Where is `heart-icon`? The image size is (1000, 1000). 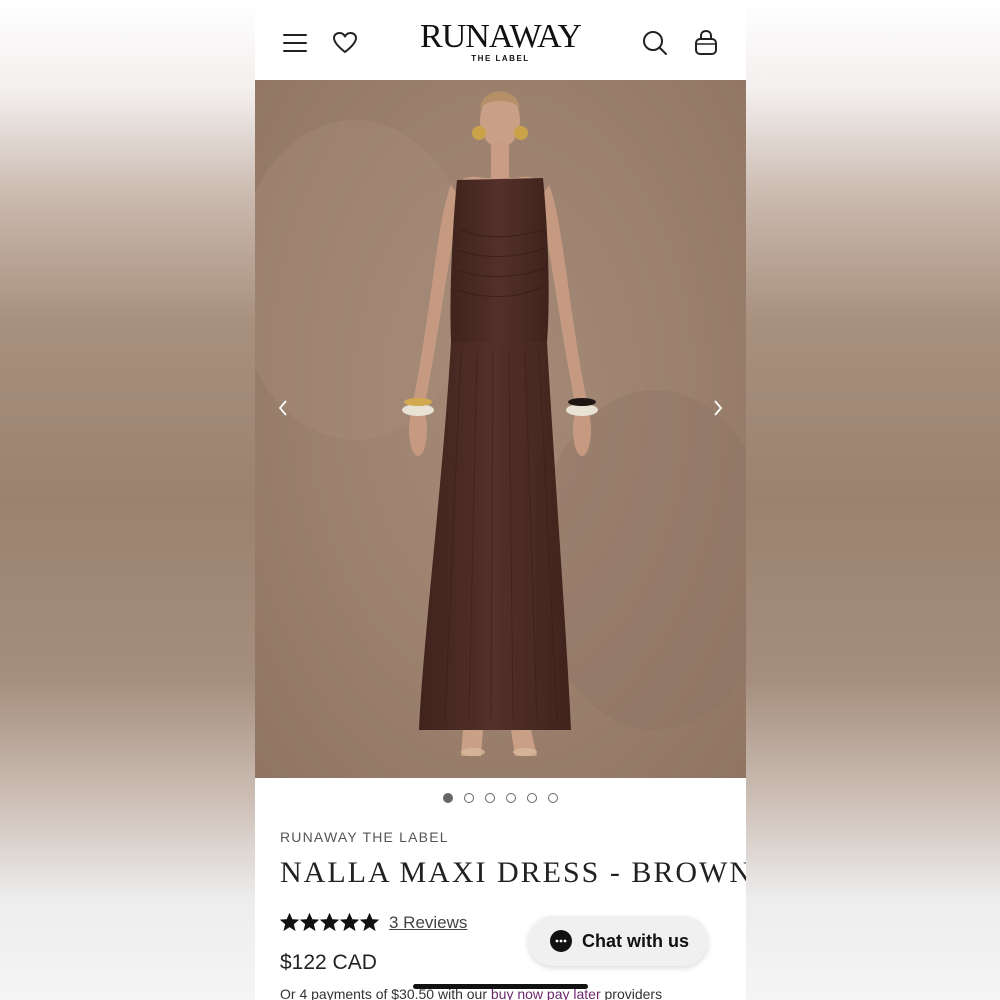 heart-icon is located at coordinates (345, 43).